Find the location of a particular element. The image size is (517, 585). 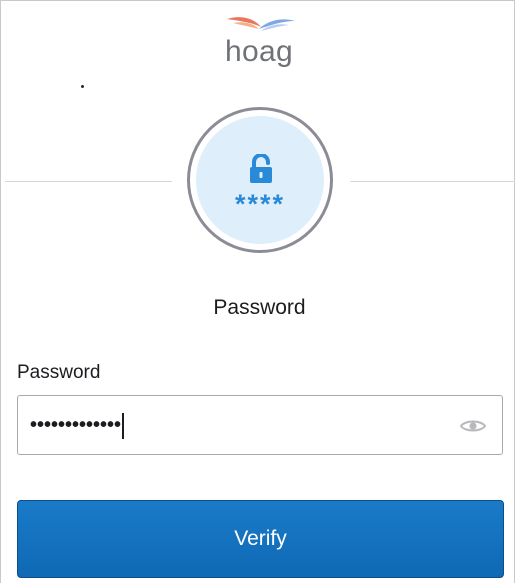

verify-button: Verify is located at coordinates (260, 539).